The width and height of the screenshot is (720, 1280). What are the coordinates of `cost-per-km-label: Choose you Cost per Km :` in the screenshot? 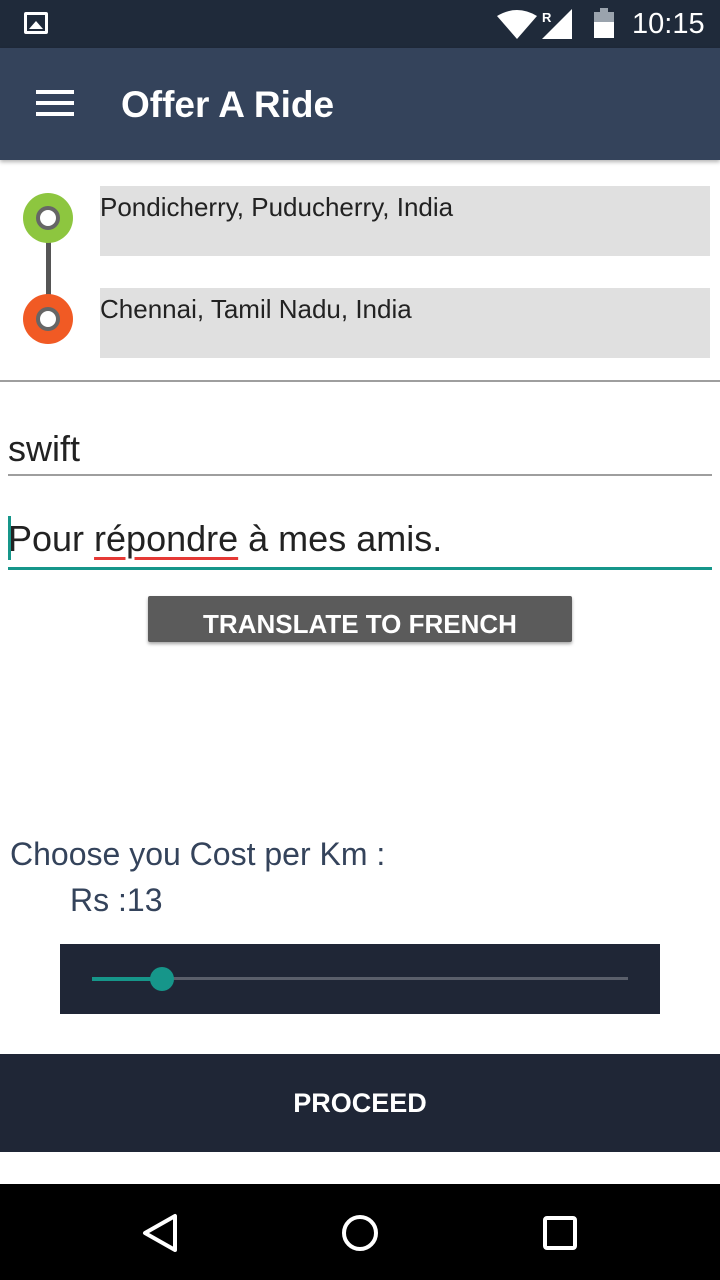 It's located at (198, 854).